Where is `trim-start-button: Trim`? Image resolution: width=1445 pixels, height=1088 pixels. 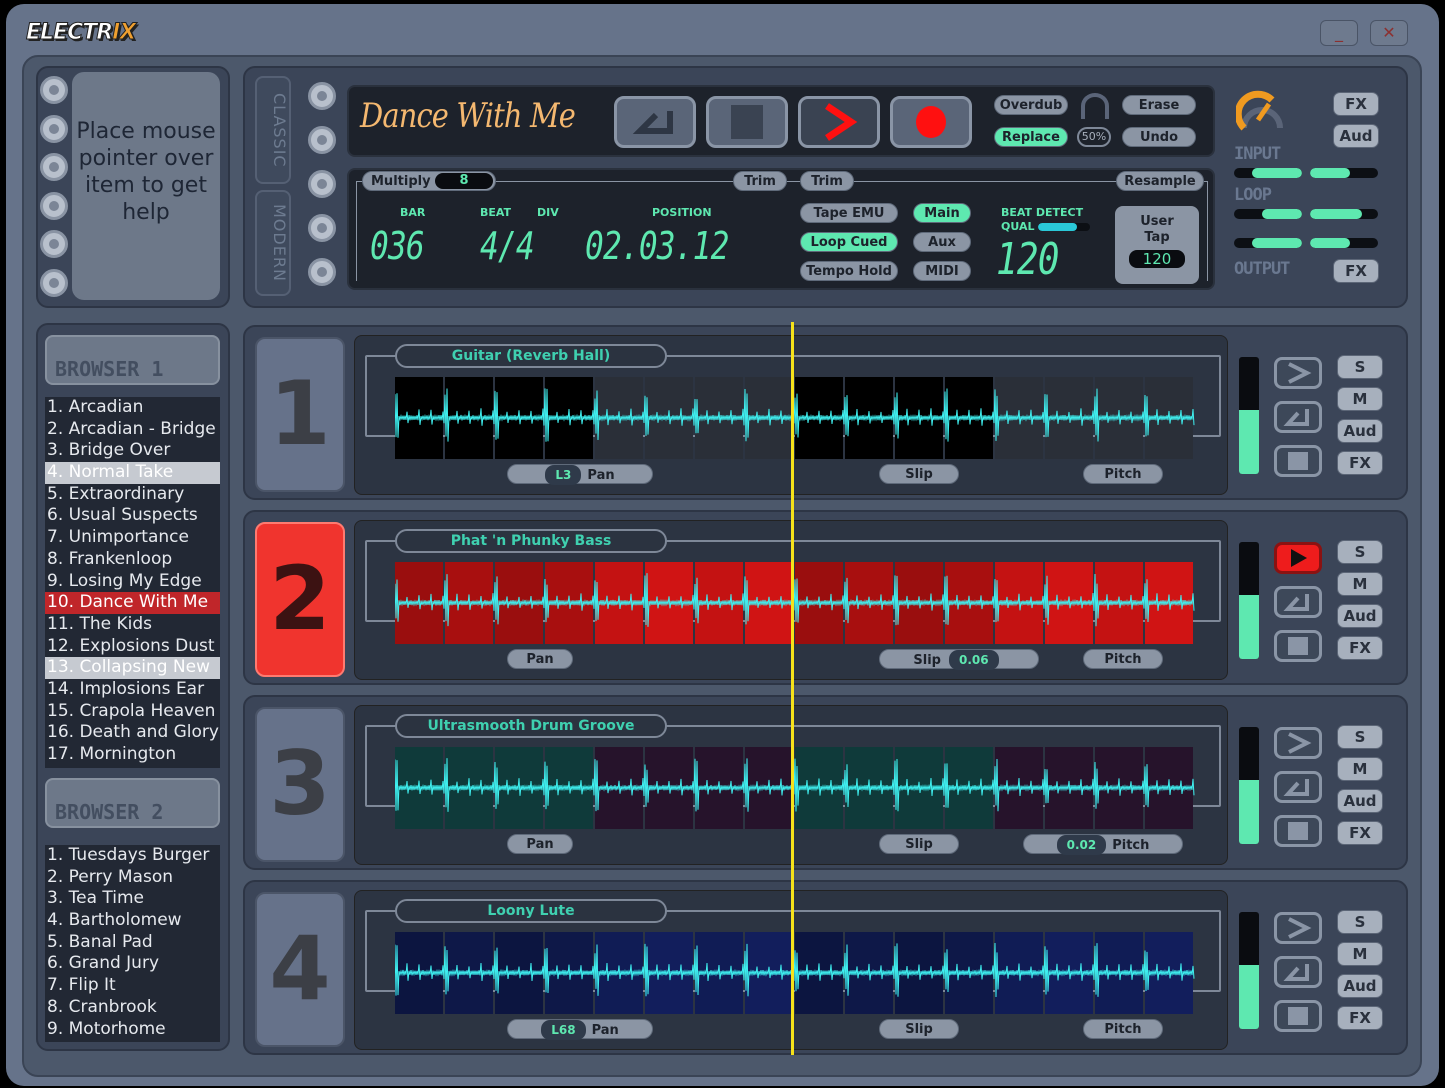 trim-start-button: Trim is located at coordinates (760, 181).